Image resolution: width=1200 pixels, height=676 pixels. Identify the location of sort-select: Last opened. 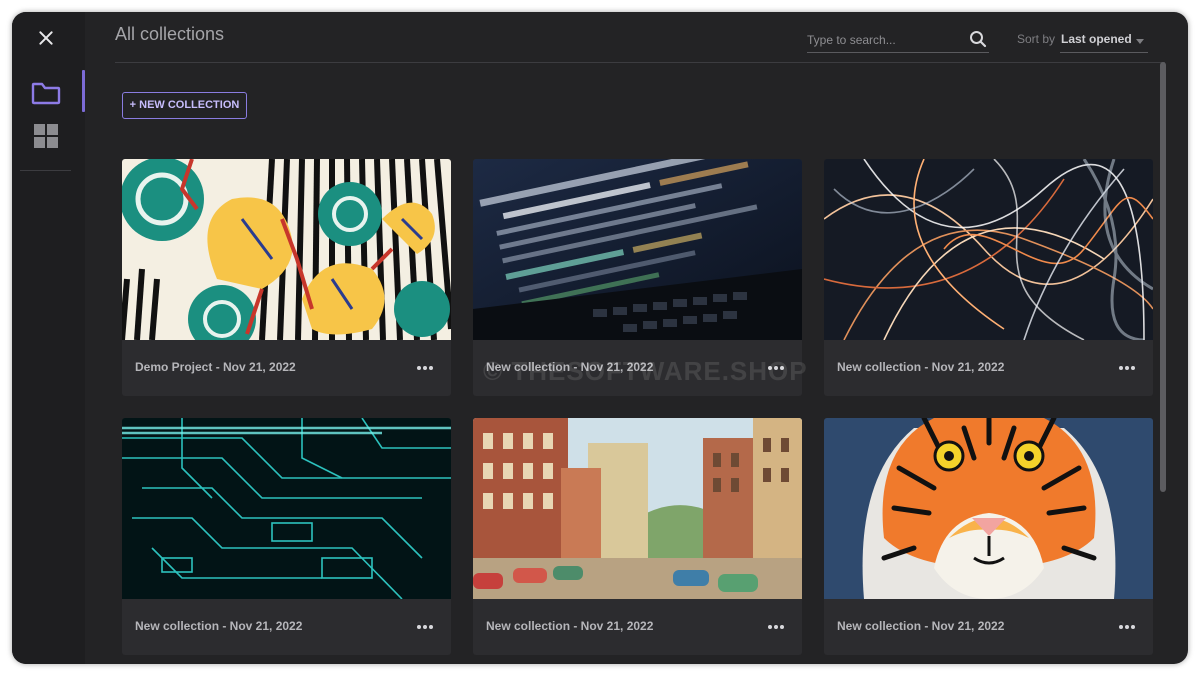
(1104, 40).